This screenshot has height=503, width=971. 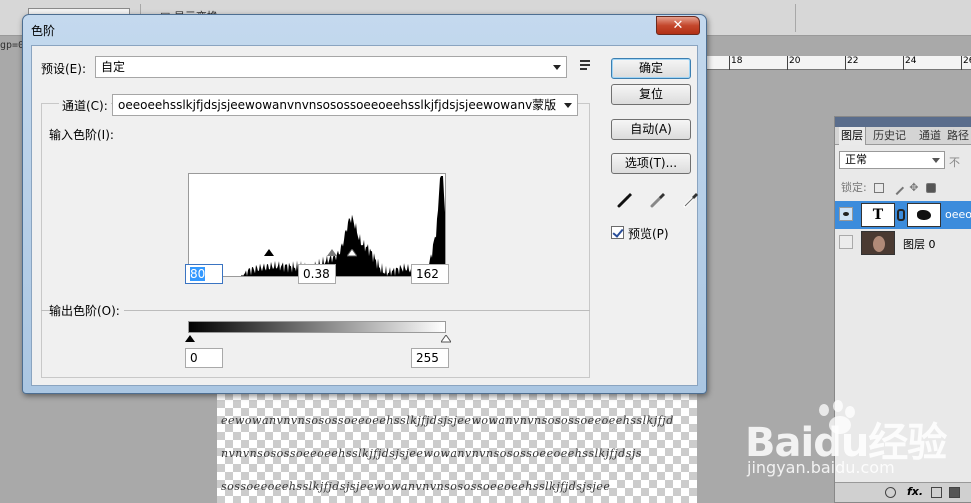 I want to click on output-black-slider, so click(x=190, y=338).